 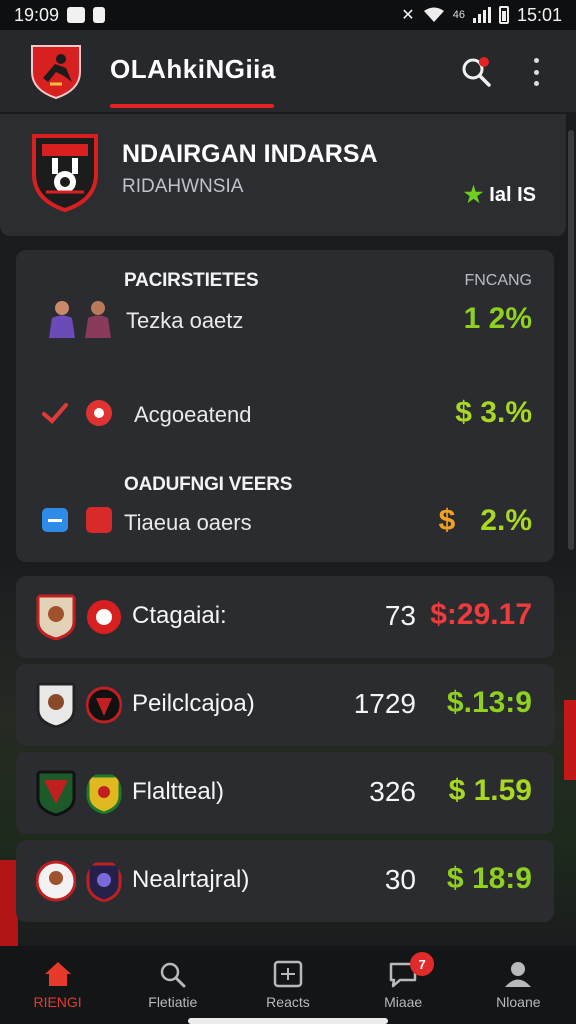 What do you see at coordinates (571, 340) in the screenshot?
I see `scrollbar` at bounding box center [571, 340].